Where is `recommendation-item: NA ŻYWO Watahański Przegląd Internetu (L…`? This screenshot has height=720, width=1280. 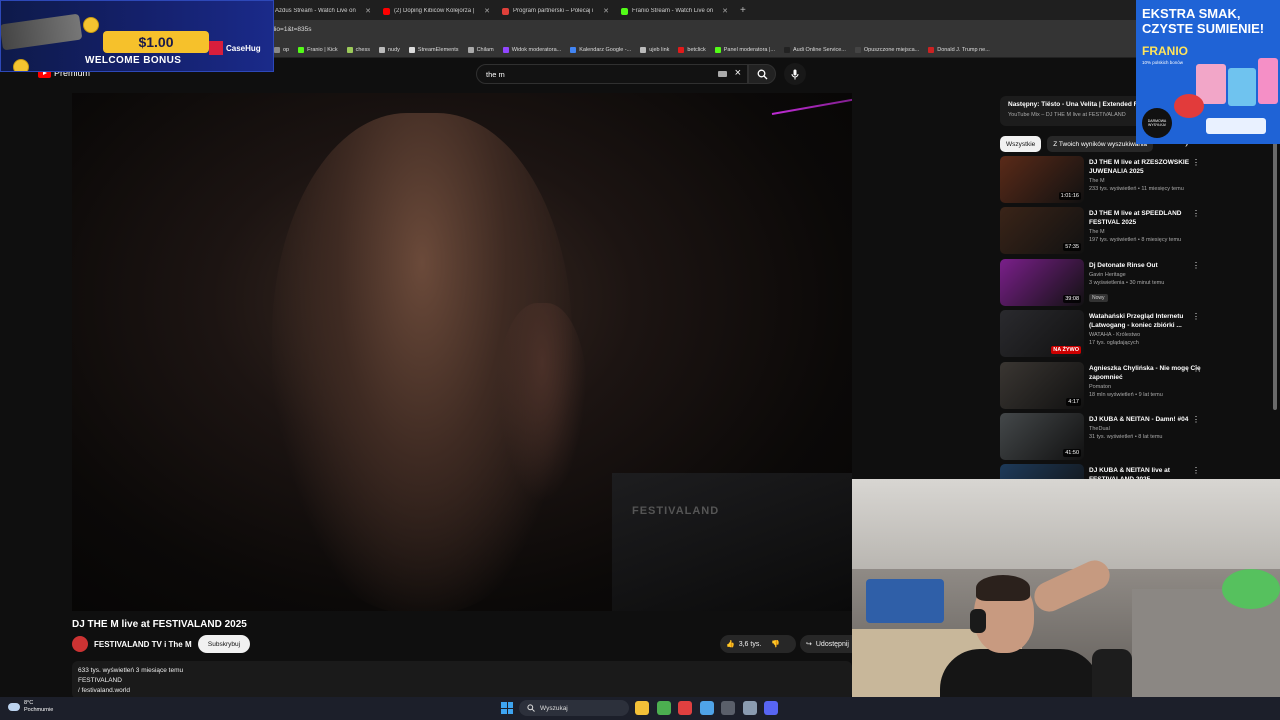
recommendation-item: NA ŻYWO Watahański Przegląd Internetu (L… is located at coordinates (1102, 335).